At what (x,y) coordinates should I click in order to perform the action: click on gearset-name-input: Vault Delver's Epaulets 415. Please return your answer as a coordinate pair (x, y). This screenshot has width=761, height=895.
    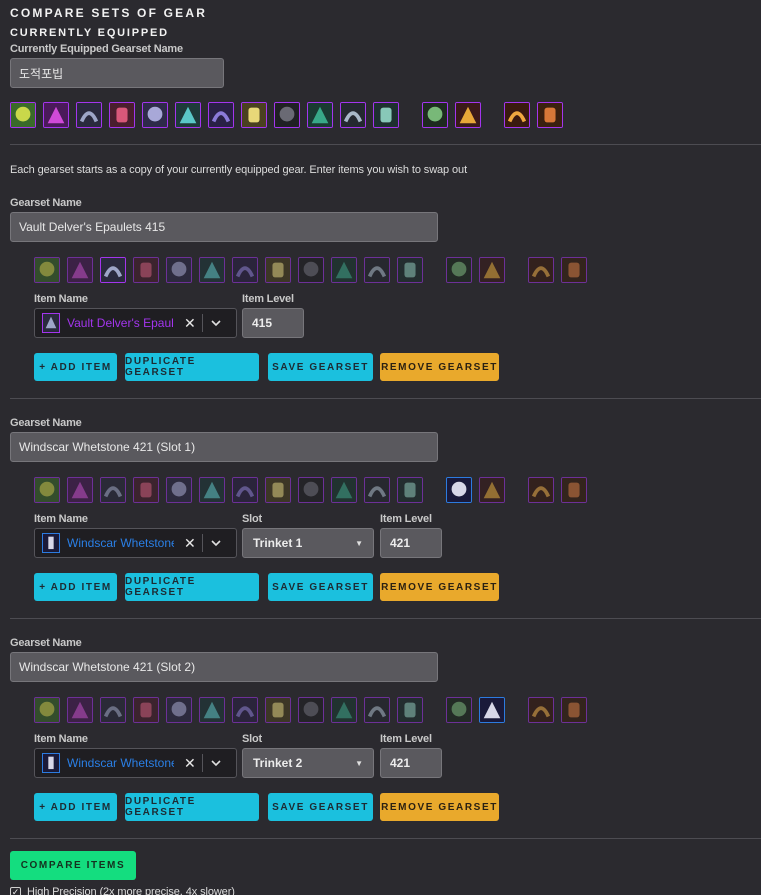
    Looking at the image, I should click on (224, 227).